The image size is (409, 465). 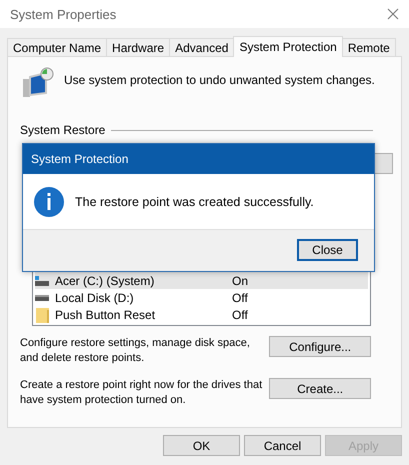 I want to click on info-icon, so click(x=49, y=202).